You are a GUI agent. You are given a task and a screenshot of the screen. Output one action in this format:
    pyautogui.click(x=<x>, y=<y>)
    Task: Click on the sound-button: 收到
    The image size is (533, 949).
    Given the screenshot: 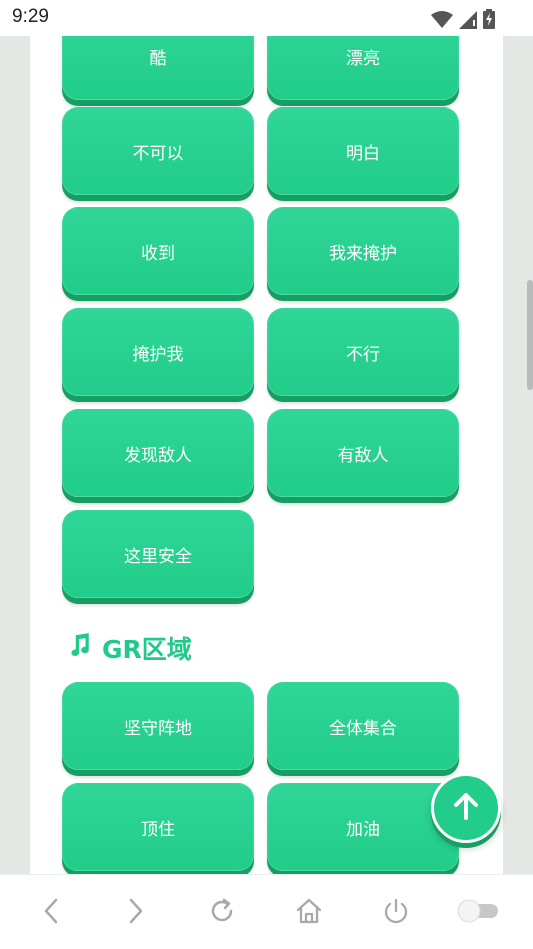 What is the action you would take?
    pyautogui.click(x=158, y=251)
    